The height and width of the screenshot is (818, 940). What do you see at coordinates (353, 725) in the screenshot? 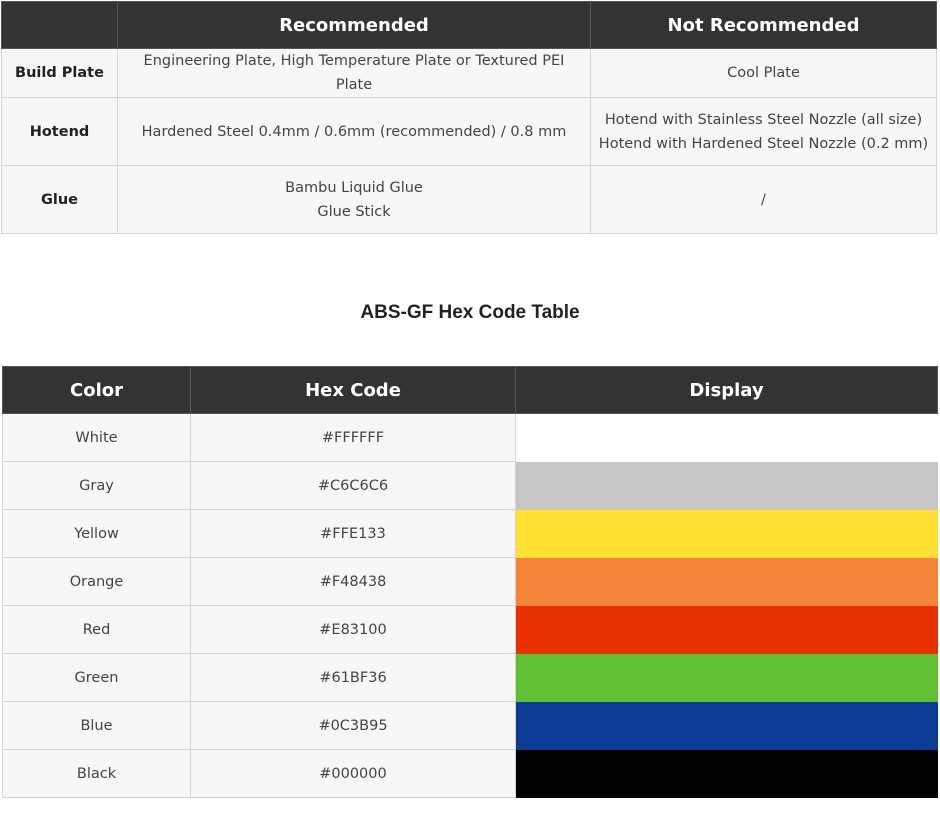
I see `hex-code-cell: #0C3B95` at bounding box center [353, 725].